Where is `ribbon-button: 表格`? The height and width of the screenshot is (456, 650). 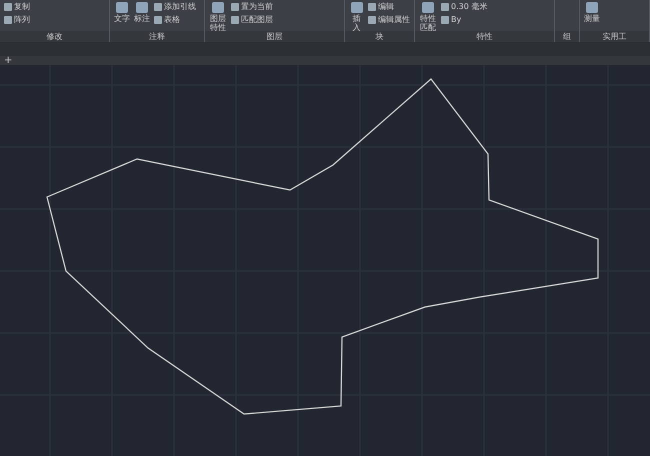 ribbon-button: 表格 is located at coordinates (175, 20).